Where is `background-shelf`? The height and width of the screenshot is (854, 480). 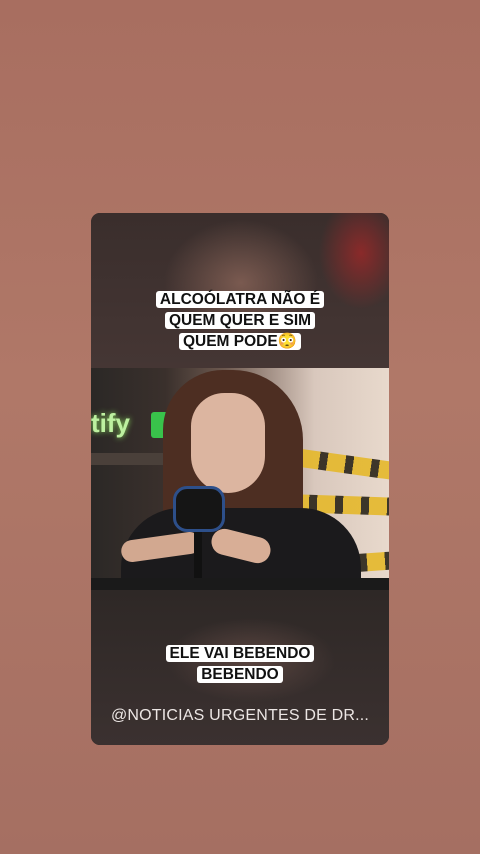
background-shelf is located at coordinates (131, 459).